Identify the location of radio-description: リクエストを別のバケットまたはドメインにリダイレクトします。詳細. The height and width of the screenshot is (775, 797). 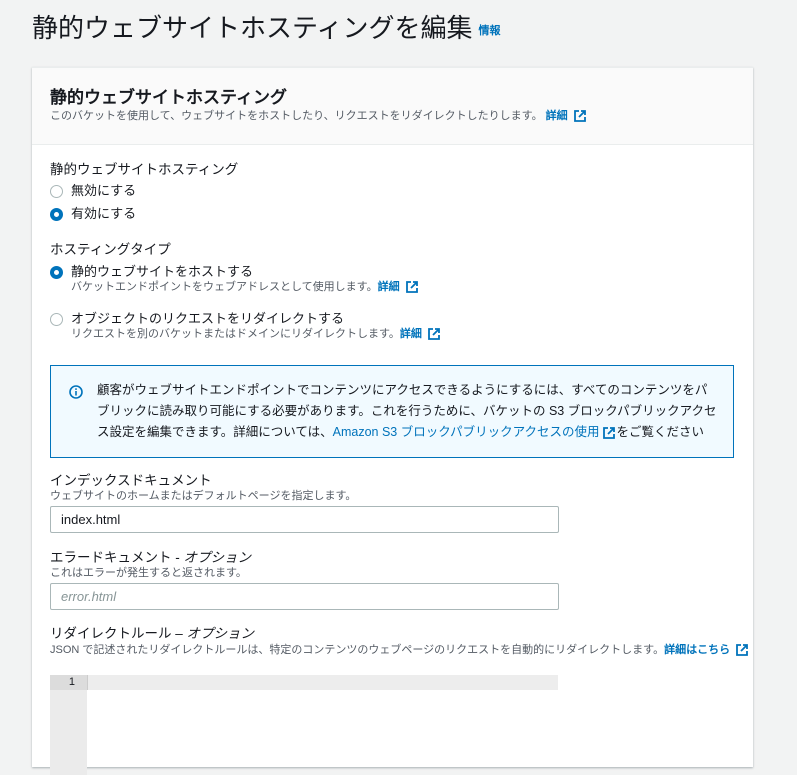
(255, 333).